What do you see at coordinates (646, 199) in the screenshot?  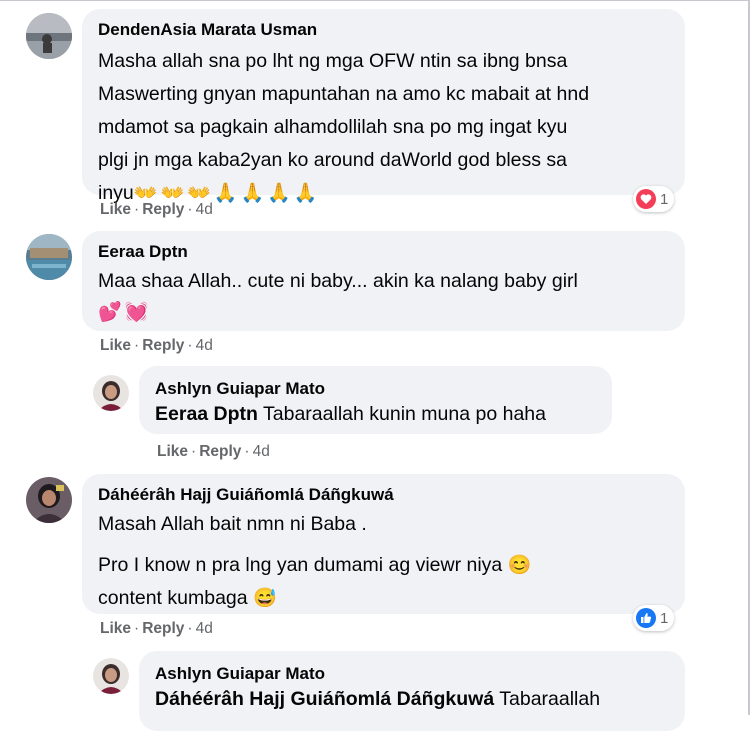 I see `heart-icon` at bounding box center [646, 199].